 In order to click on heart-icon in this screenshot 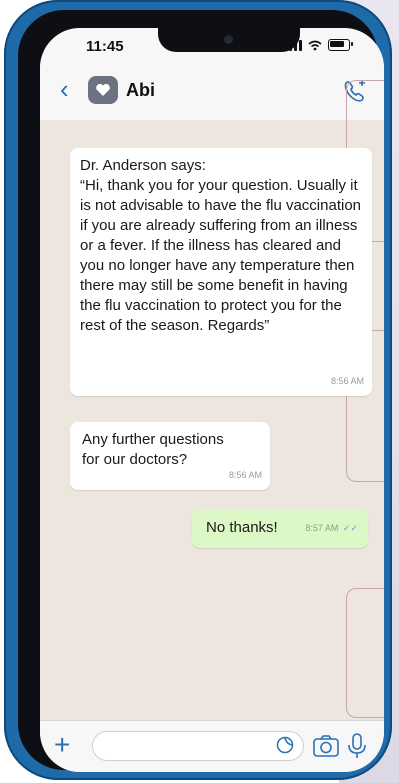, I will do `click(103, 89)`.